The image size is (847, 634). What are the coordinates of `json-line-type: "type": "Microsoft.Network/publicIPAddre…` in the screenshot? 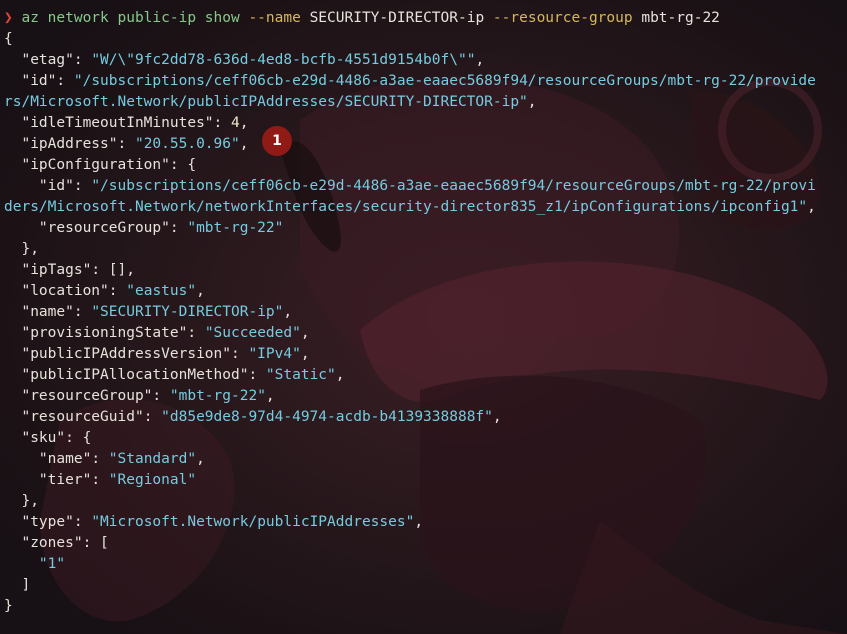 It's located at (222, 522).